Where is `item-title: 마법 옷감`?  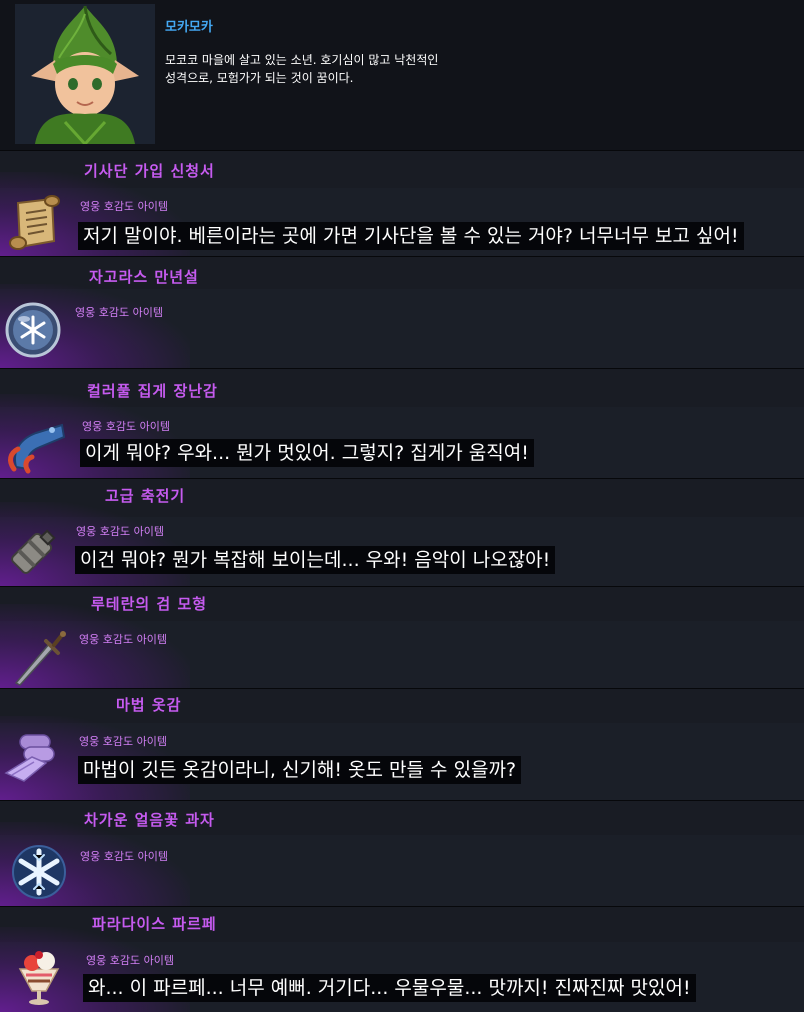
item-title: 마법 옷감 is located at coordinates (149, 705).